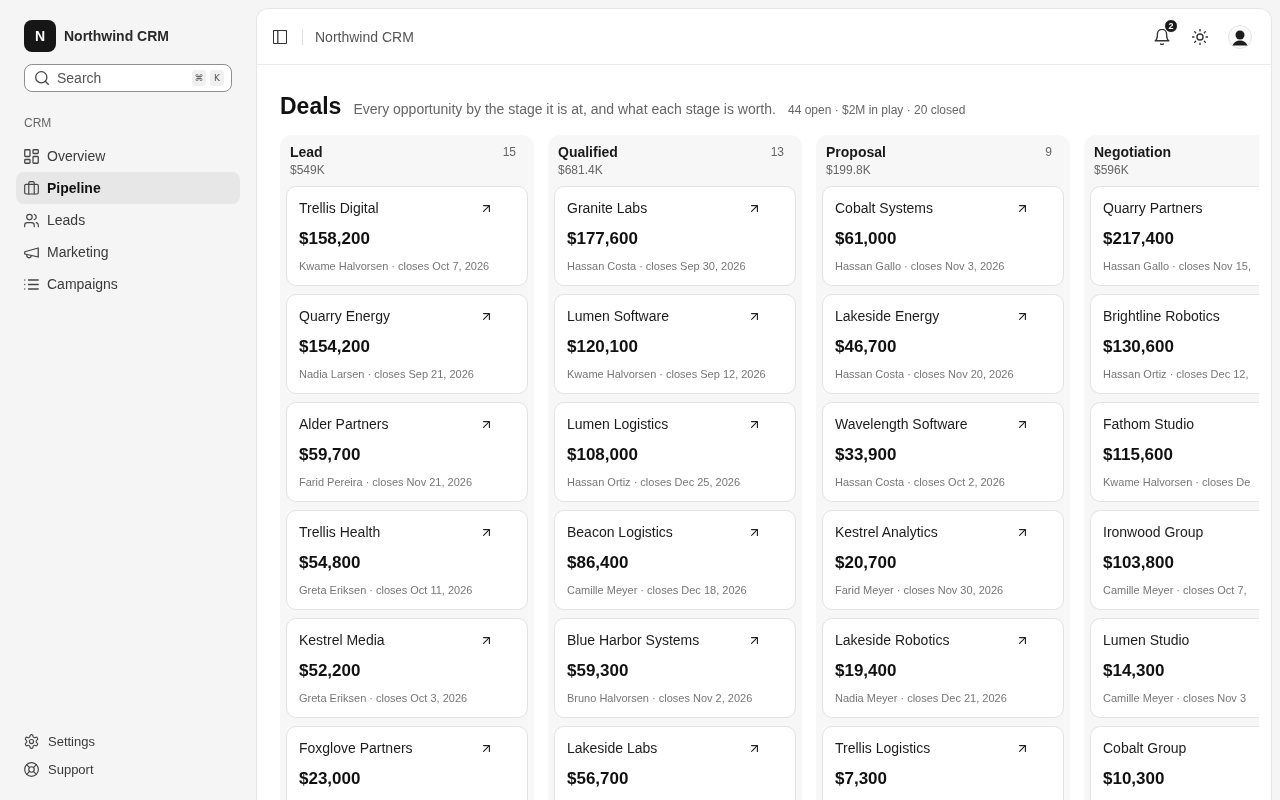 This screenshot has height=800, width=1280. Describe the element at coordinates (407, 560) in the screenshot. I see `deal-card: Trellis Health $54,800 Greta Eriksen · closes Oct 11, 2026` at that location.